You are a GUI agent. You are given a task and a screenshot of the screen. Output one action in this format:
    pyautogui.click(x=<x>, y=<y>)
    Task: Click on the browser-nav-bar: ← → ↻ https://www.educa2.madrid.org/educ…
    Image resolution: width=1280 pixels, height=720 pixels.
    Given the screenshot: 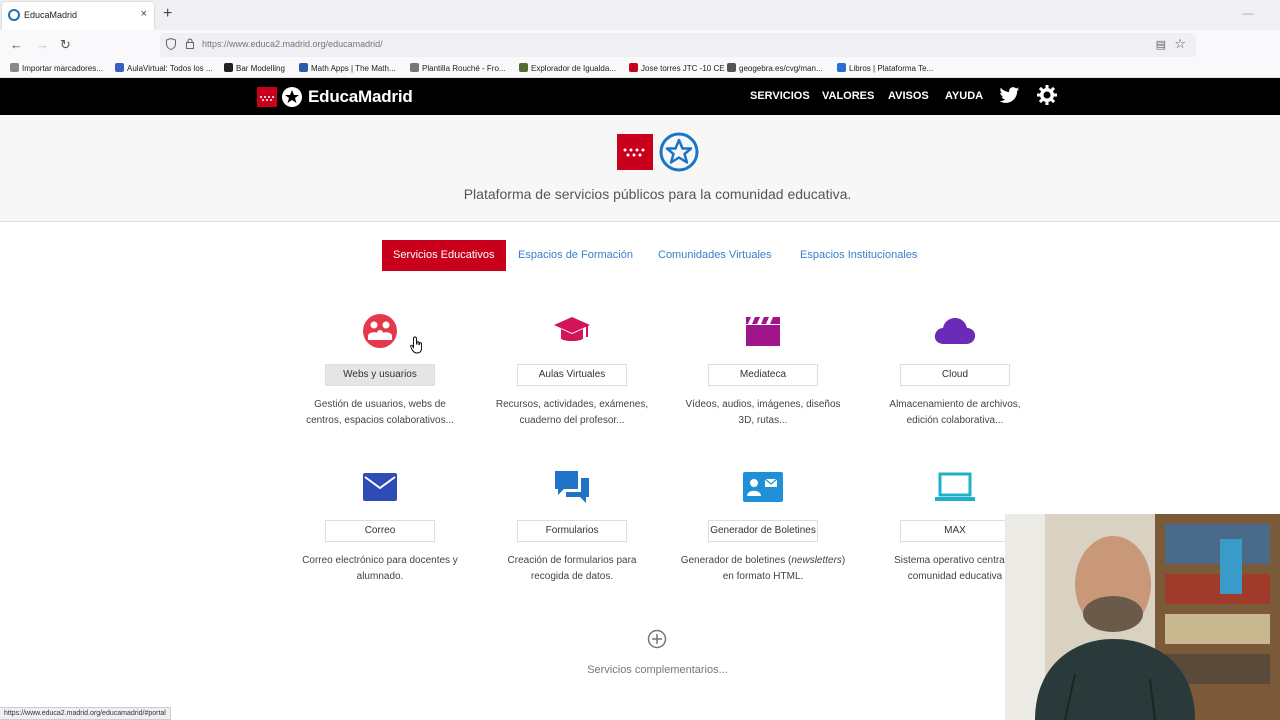 What is the action you would take?
    pyautogui.click(x=640, y=45)
    